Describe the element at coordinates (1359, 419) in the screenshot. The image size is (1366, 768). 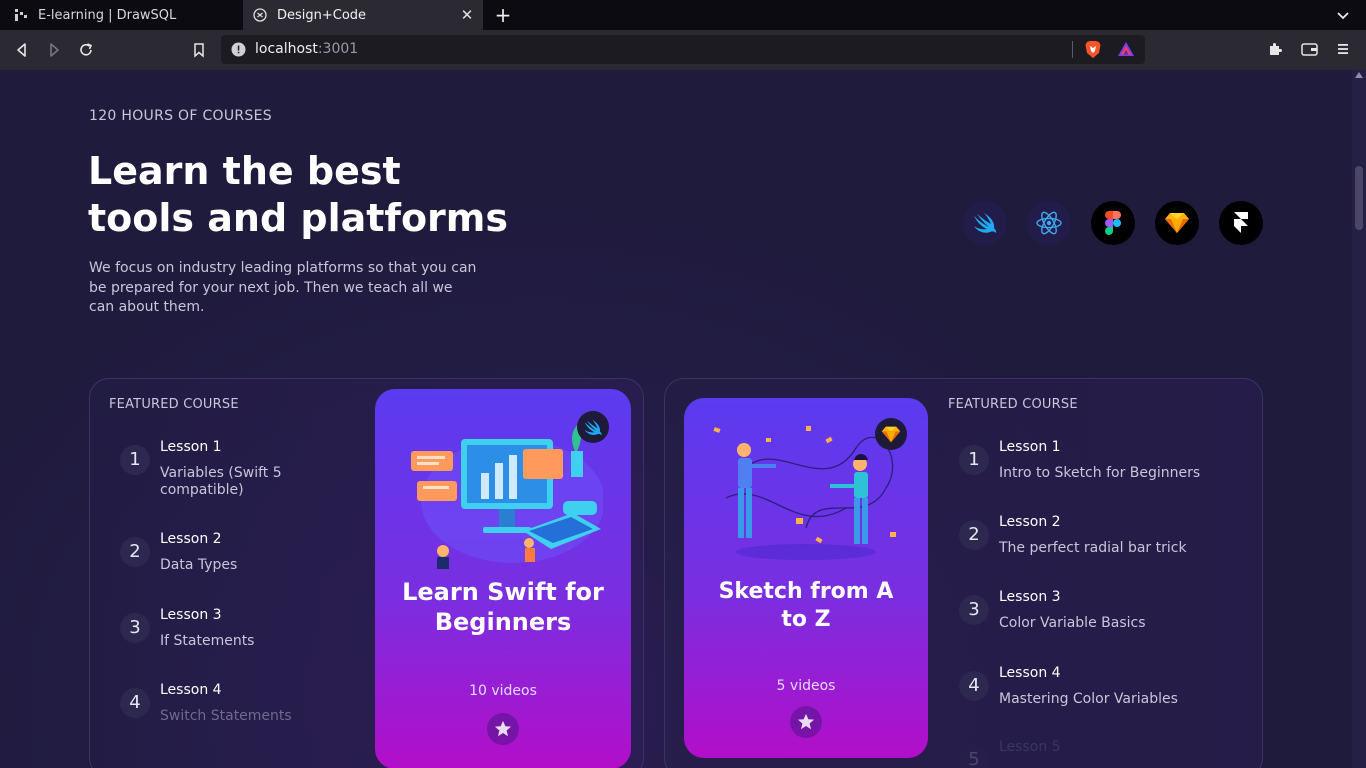
I see `scrollbar` at that location.